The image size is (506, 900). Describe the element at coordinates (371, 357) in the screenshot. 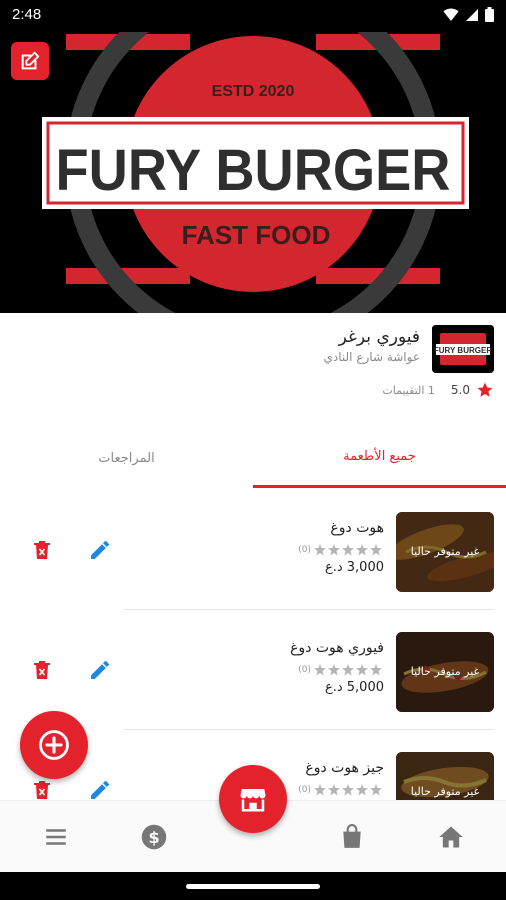

I see `restaurant-address: عواشة شارع النادي` at that location.